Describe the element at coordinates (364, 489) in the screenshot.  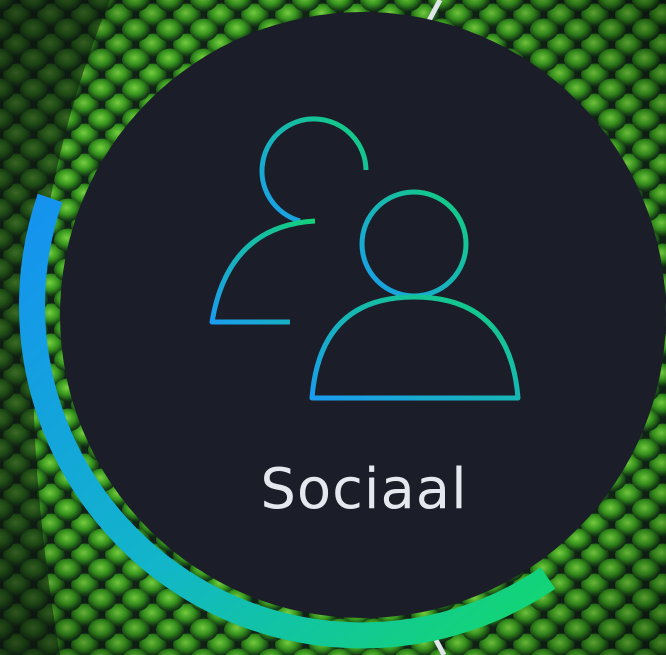
I see `badge-label: Sociaal` at that location.